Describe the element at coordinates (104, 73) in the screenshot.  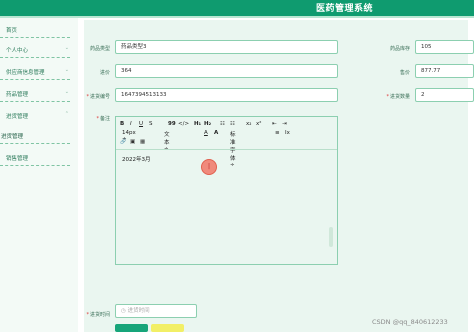
I see `price-label: 进价` at that location.